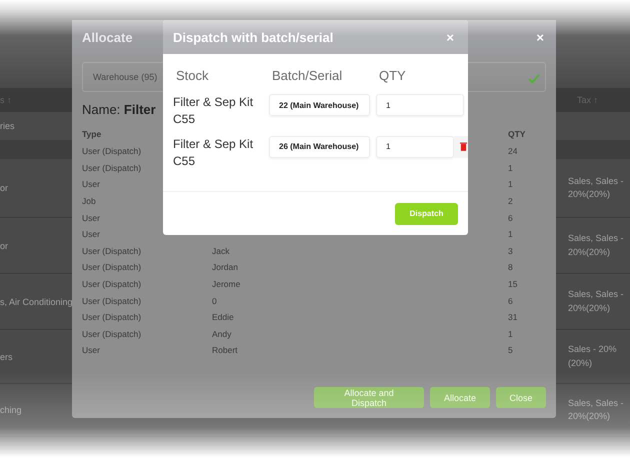  I want to click on column-header: Type, so click(92, 134).